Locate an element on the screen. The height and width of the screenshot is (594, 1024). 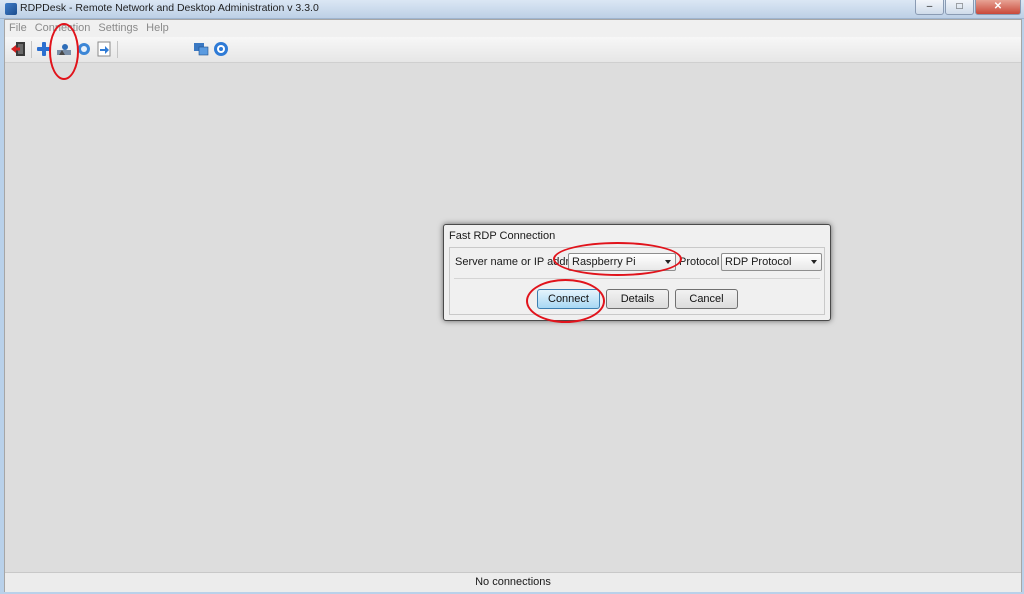
protocol-label: Protocol is located at coordinates (699, 262).